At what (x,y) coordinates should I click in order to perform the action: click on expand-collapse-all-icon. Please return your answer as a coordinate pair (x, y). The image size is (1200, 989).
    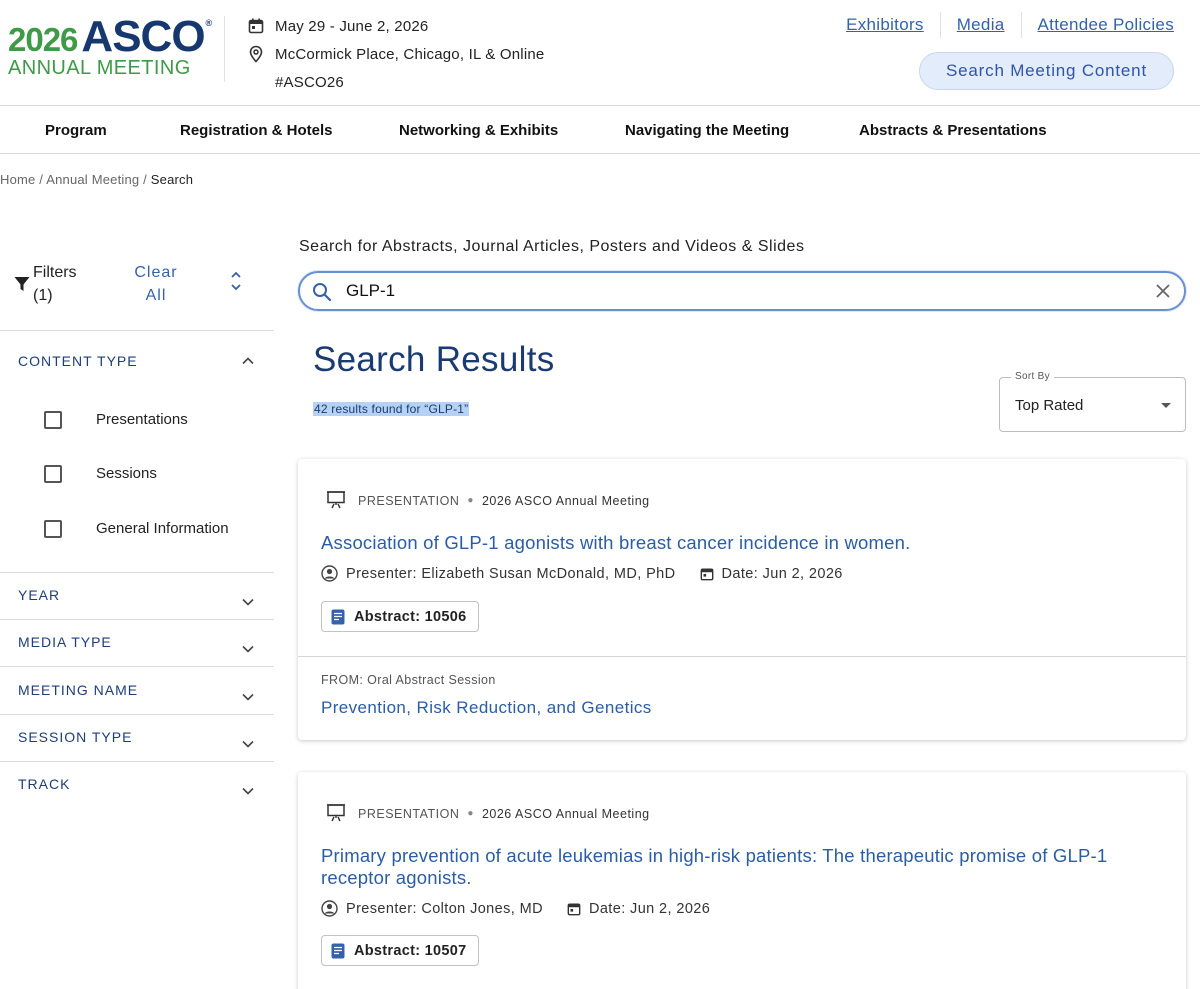
    Looking at the image, I should click on (236, 283).